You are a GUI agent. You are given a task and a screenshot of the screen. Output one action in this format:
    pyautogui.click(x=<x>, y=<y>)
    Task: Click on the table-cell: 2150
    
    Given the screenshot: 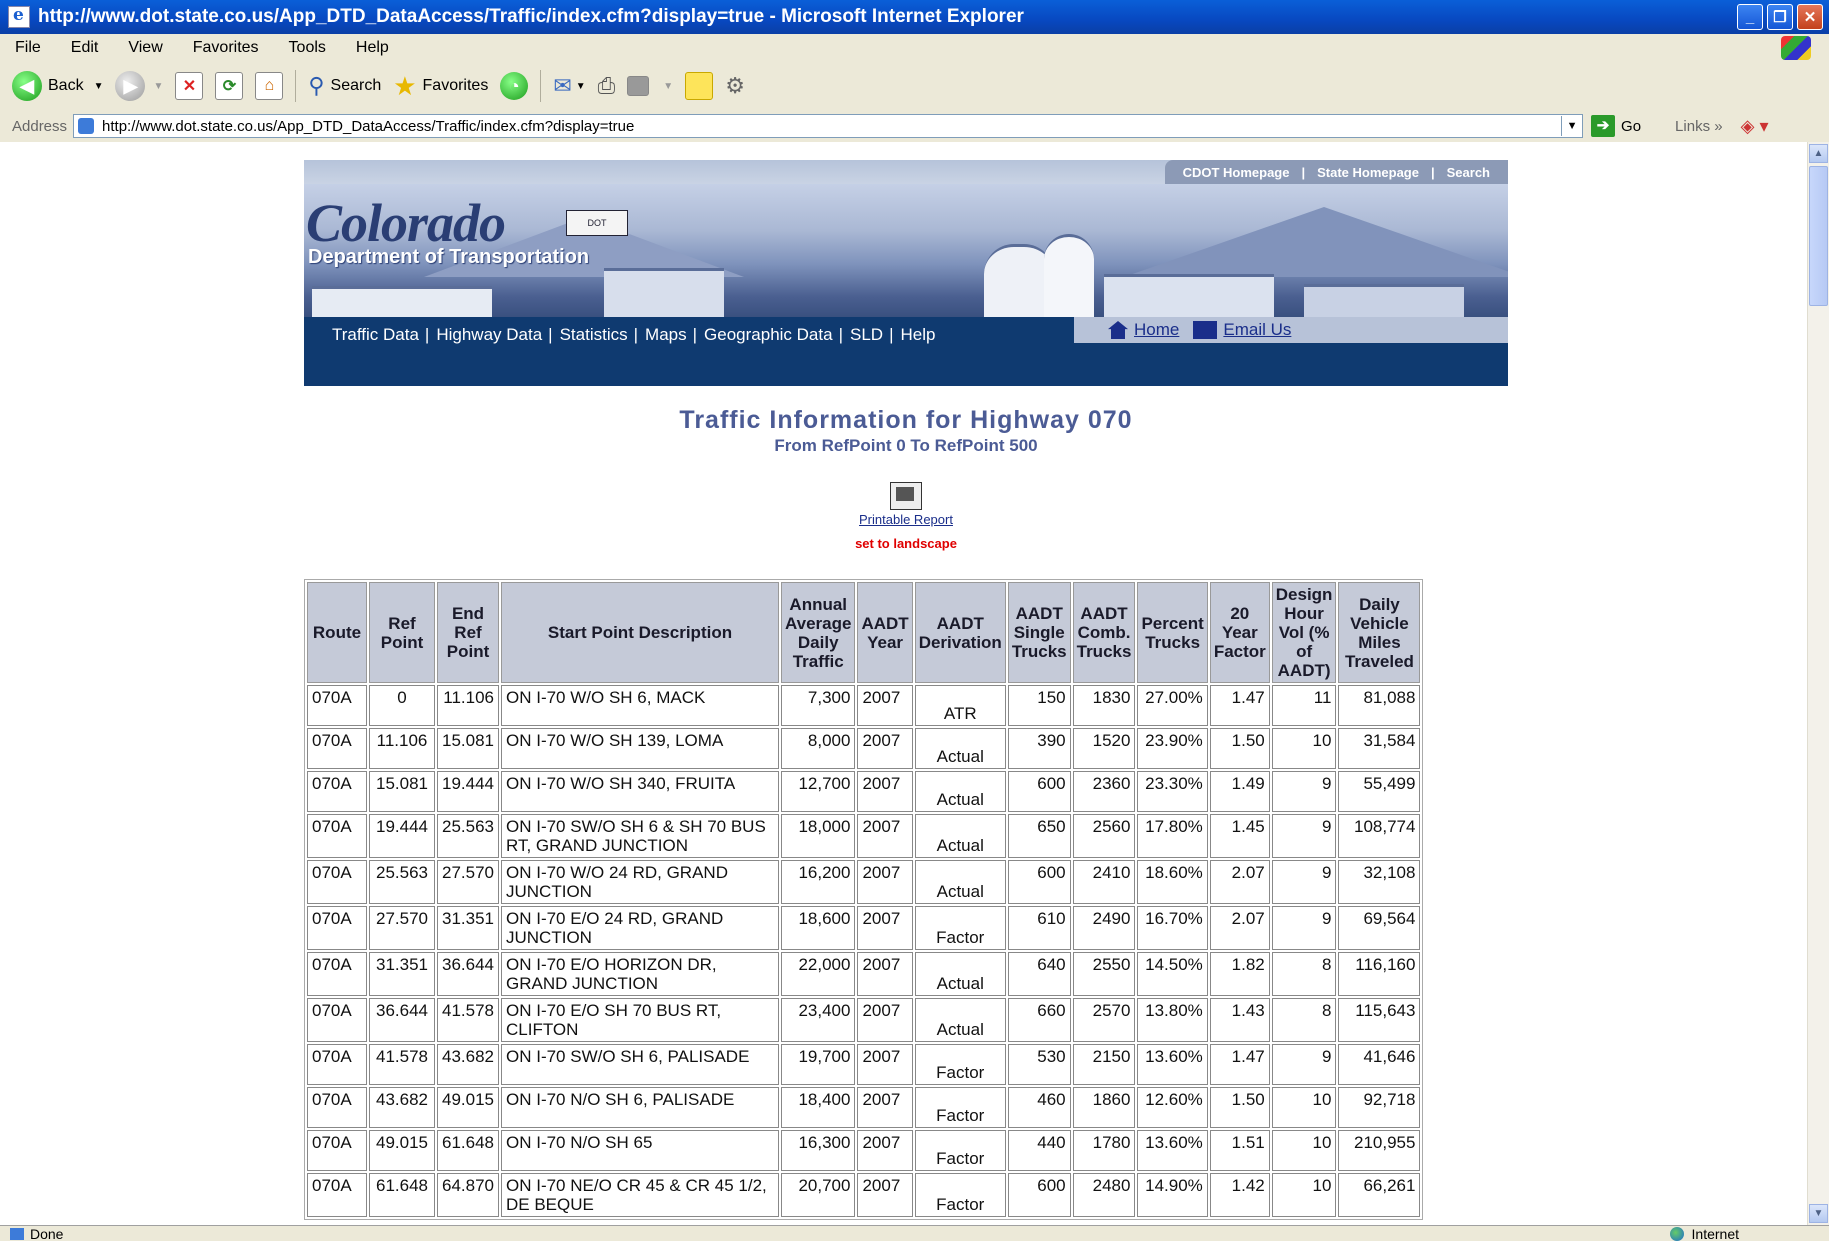 What is the action you would take?
    pyautogui.click(x=1104, y=1064)
    